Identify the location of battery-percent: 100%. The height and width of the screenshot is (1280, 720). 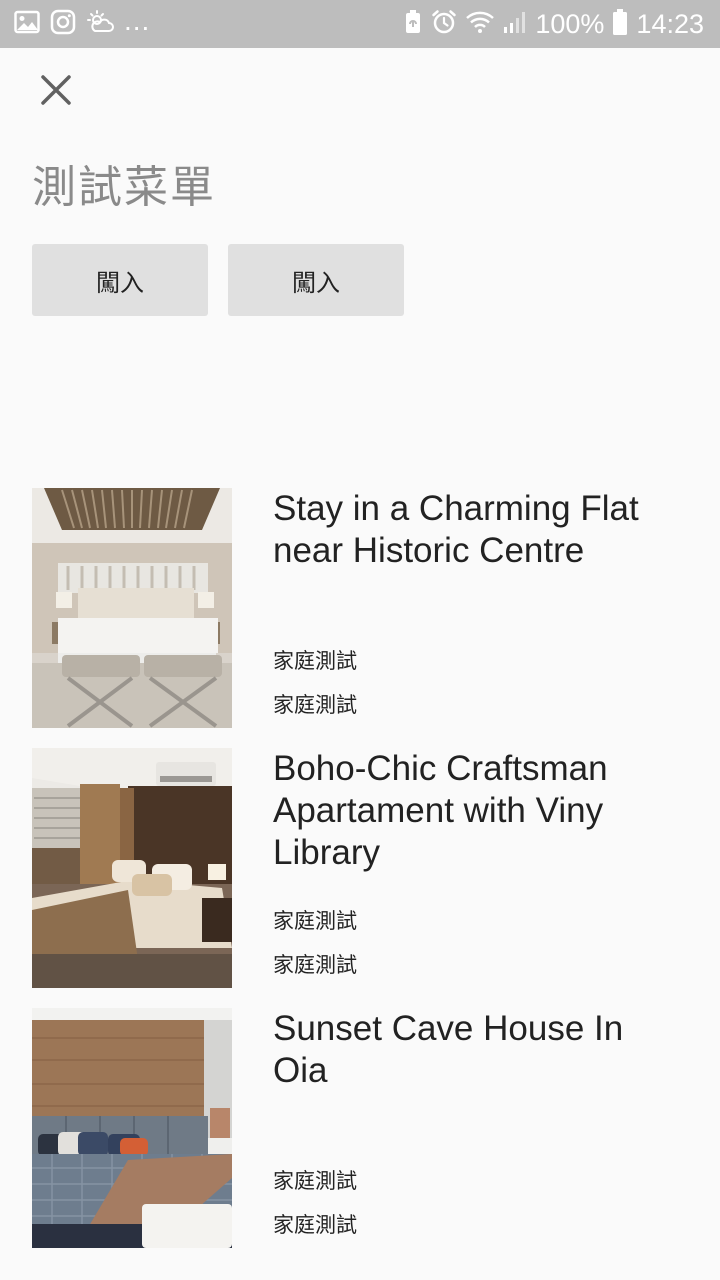
(570, 24).